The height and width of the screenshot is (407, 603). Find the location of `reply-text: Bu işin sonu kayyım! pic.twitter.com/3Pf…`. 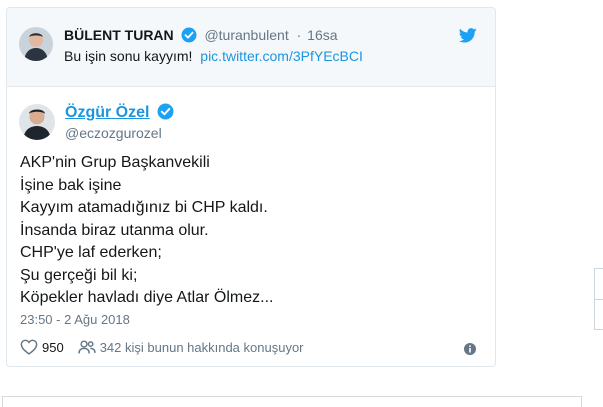

reply-text: Bu işin sonu kayyım! pic.twitter.com/3Pf… is located at coordinates (213, 56).